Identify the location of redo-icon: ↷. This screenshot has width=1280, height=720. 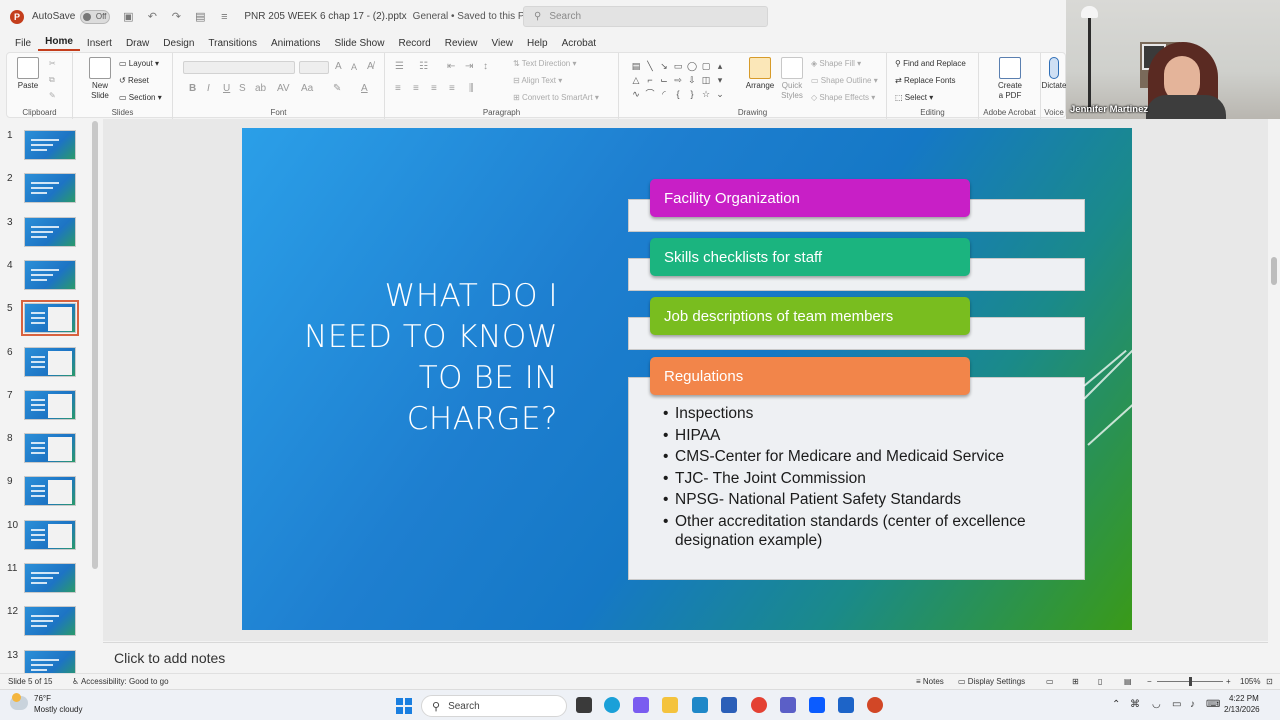
(176, 17).